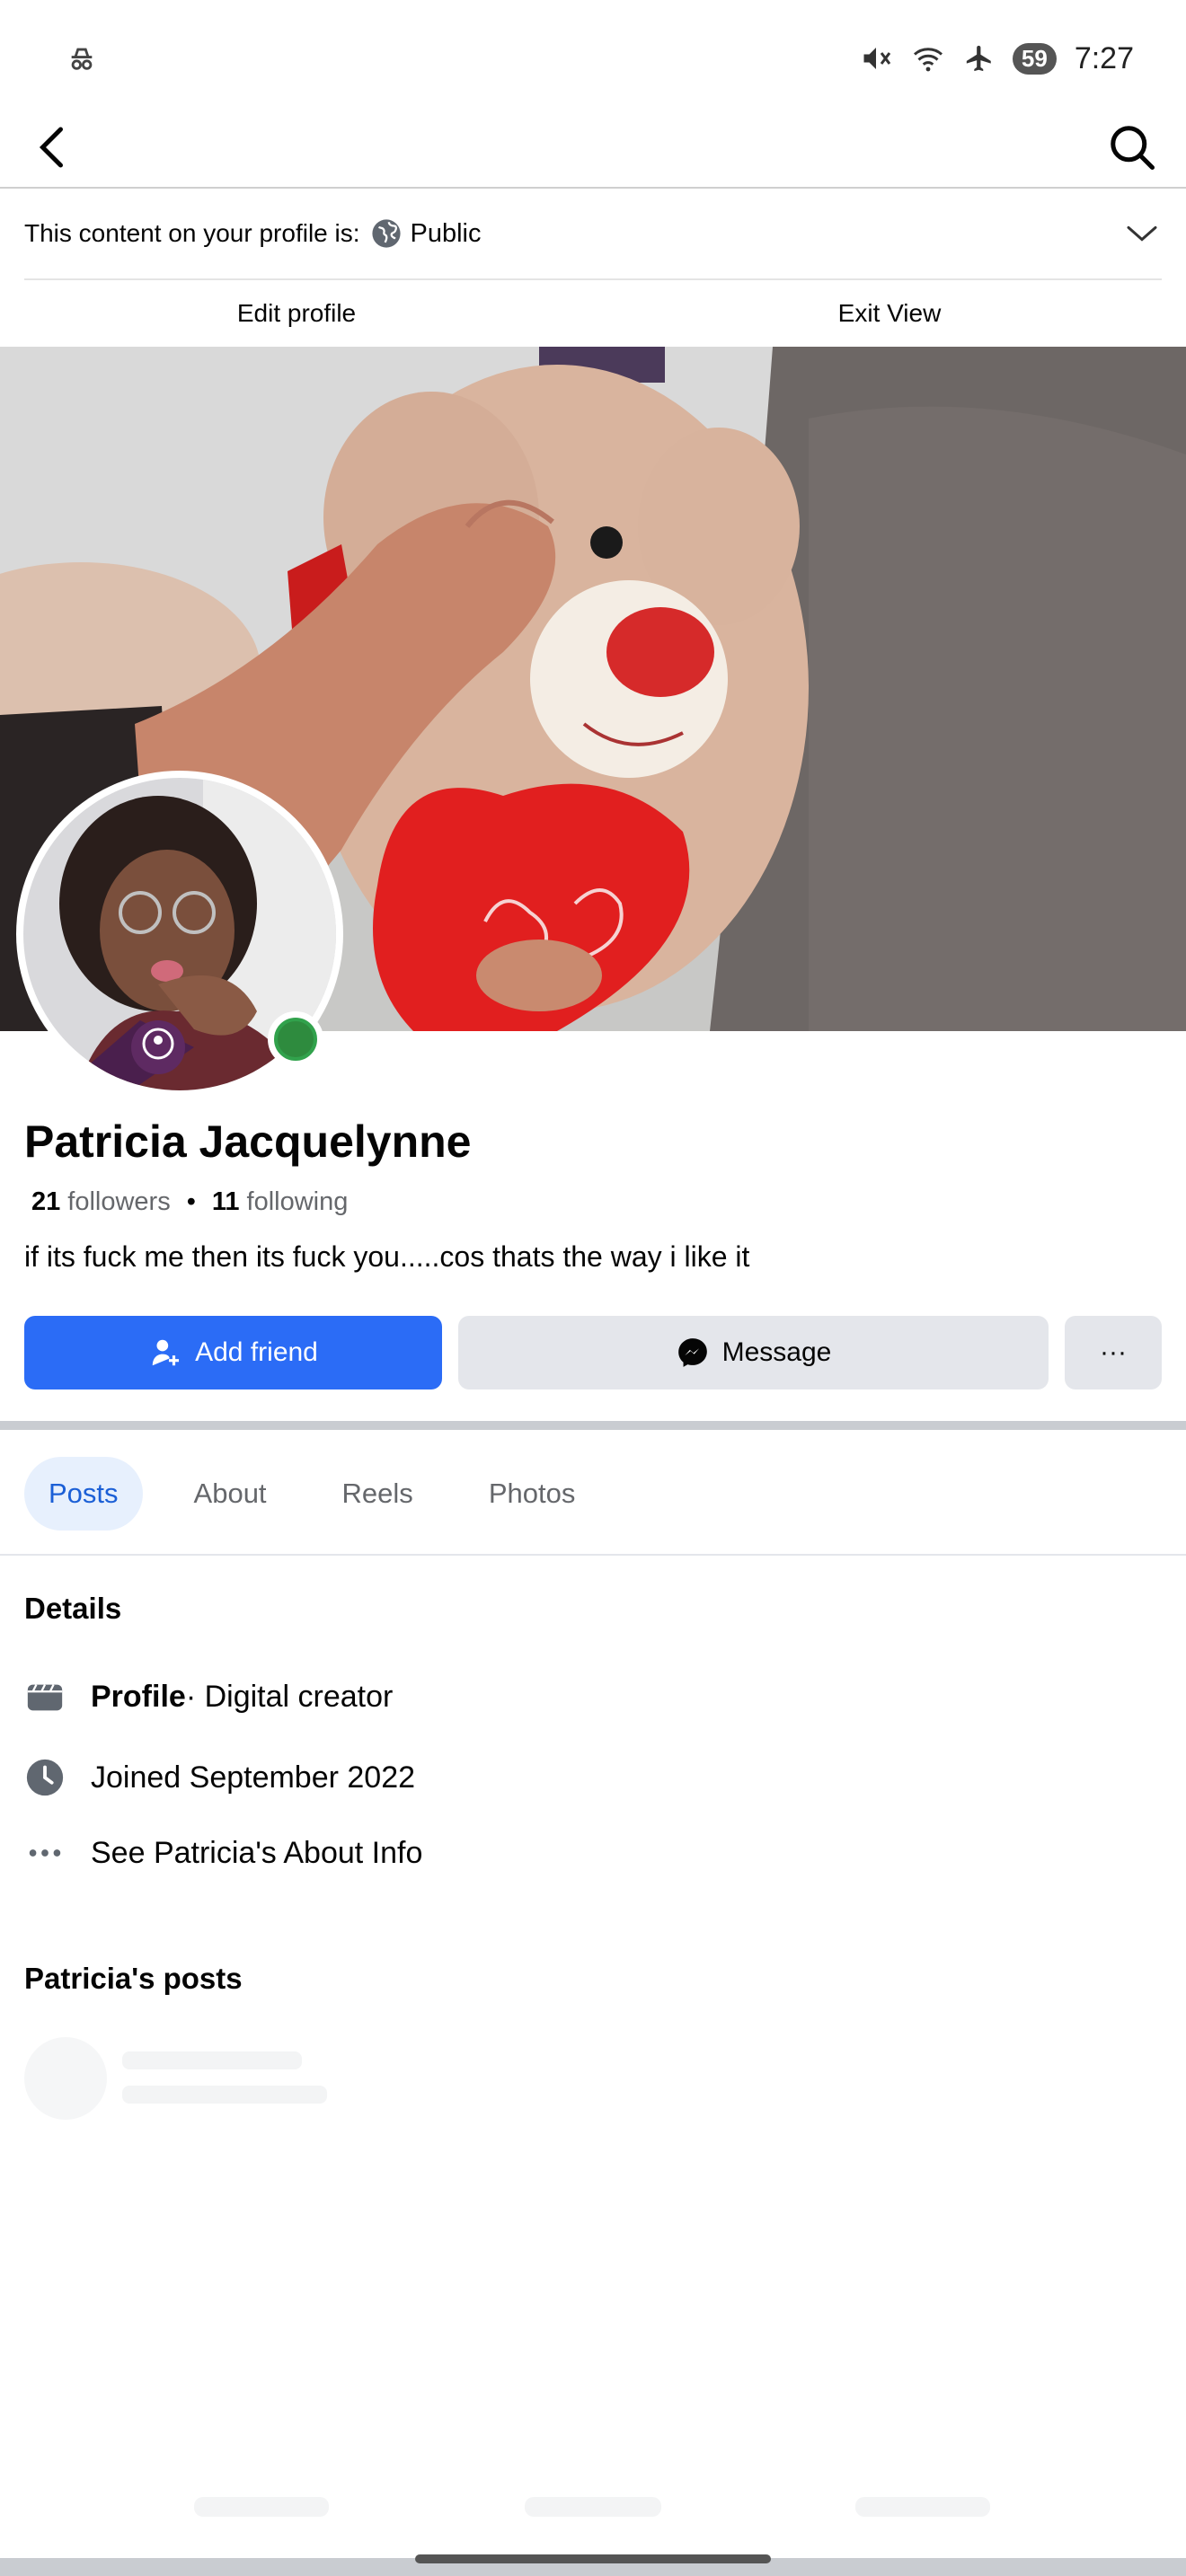  Describe the element at coordinates (45, 1697) in the screenshot. I see `clapperboard-icon` at that location.